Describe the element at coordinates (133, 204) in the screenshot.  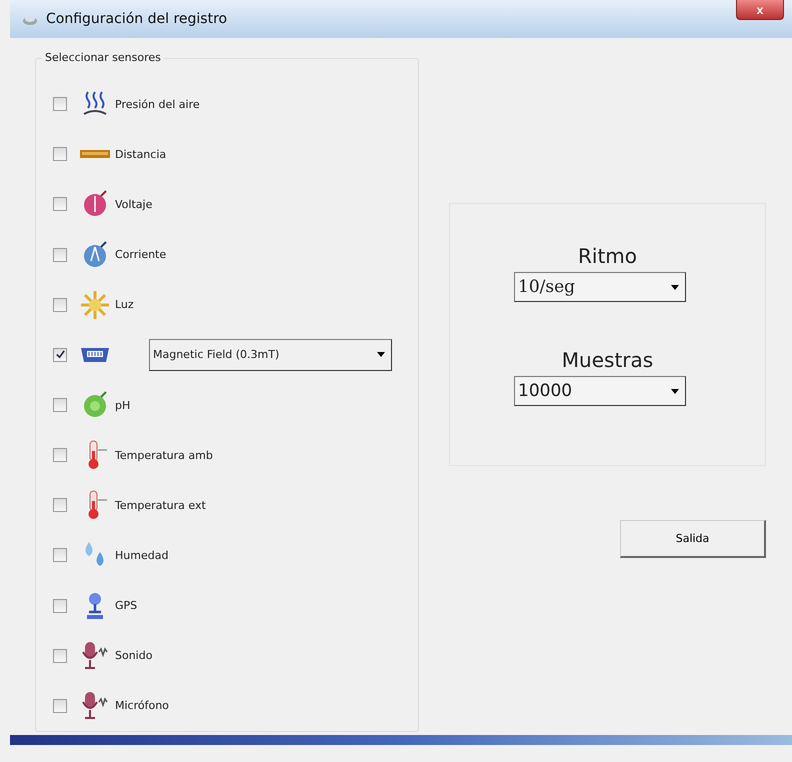
I see `sensor-label: Voltaje` at that location.